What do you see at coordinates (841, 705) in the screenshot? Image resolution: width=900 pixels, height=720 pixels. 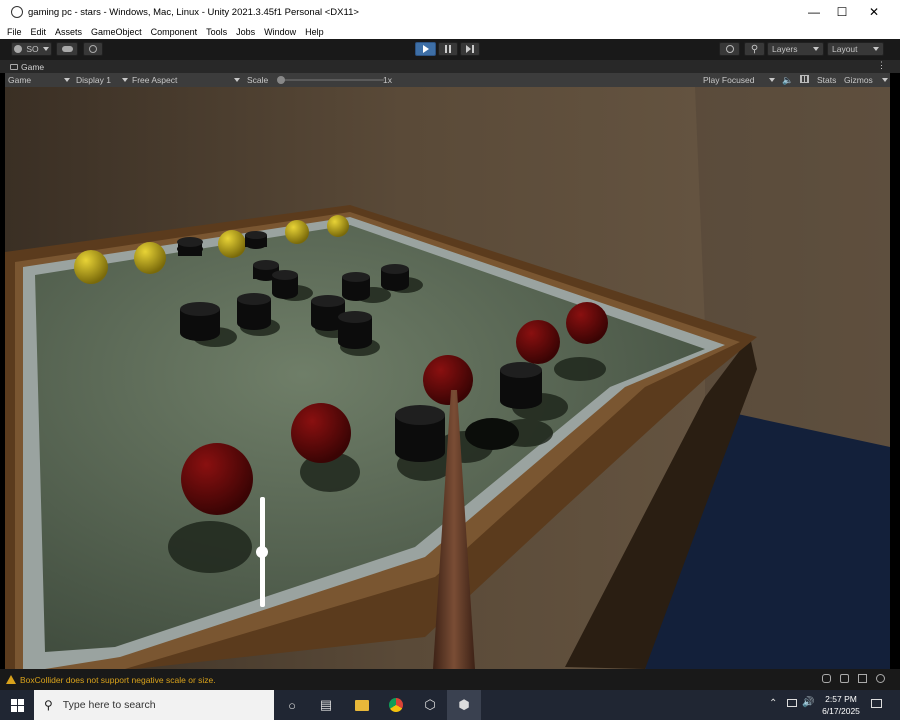 I see `taskbar-clock: 2:57 PM 6/17/2025` at bounding box center [841, 705].